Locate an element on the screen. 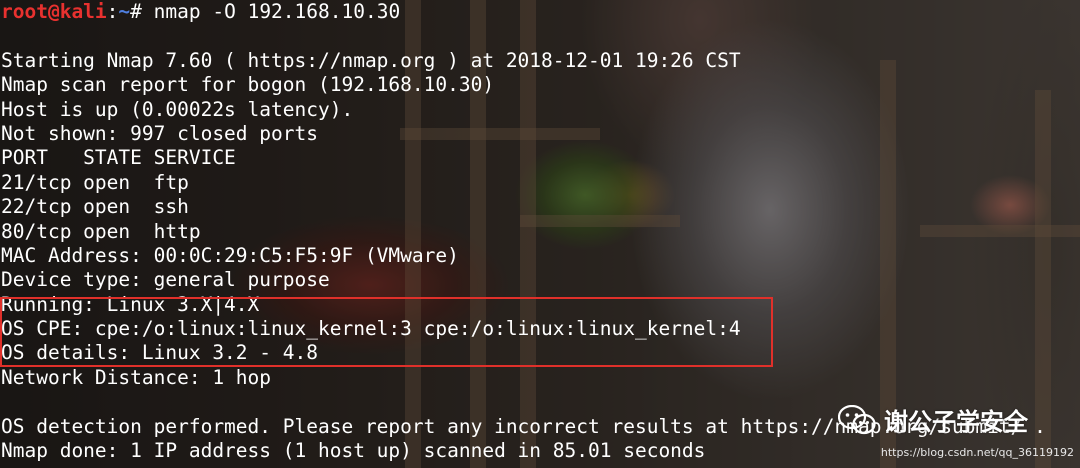  prompt-path: ~ is located at coordinates (124, 11).